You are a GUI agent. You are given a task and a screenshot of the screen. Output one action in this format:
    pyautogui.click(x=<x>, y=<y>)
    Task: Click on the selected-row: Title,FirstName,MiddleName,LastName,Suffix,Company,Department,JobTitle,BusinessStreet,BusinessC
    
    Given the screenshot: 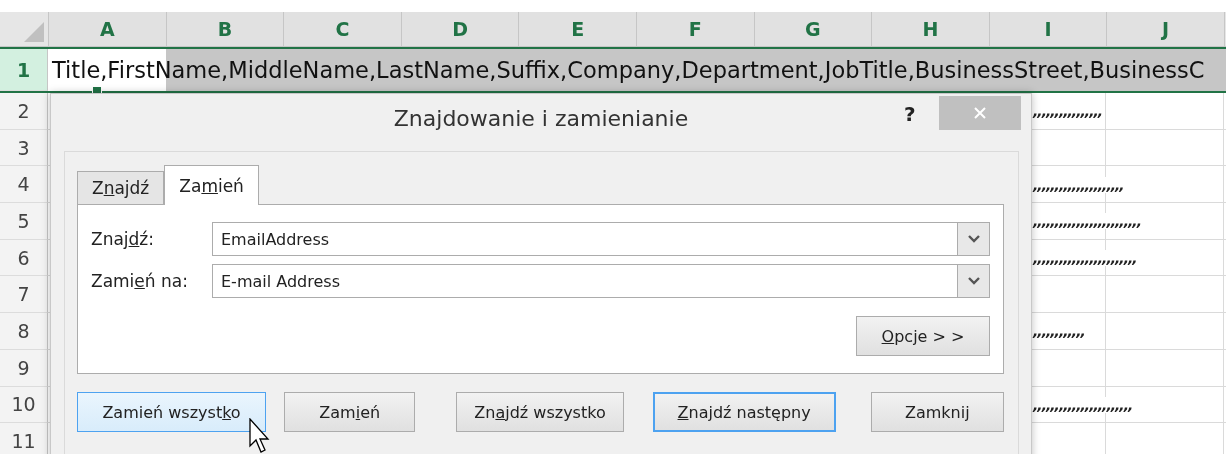 What is the action you would take?
    pyautogui.click(x=637, y=70)
    